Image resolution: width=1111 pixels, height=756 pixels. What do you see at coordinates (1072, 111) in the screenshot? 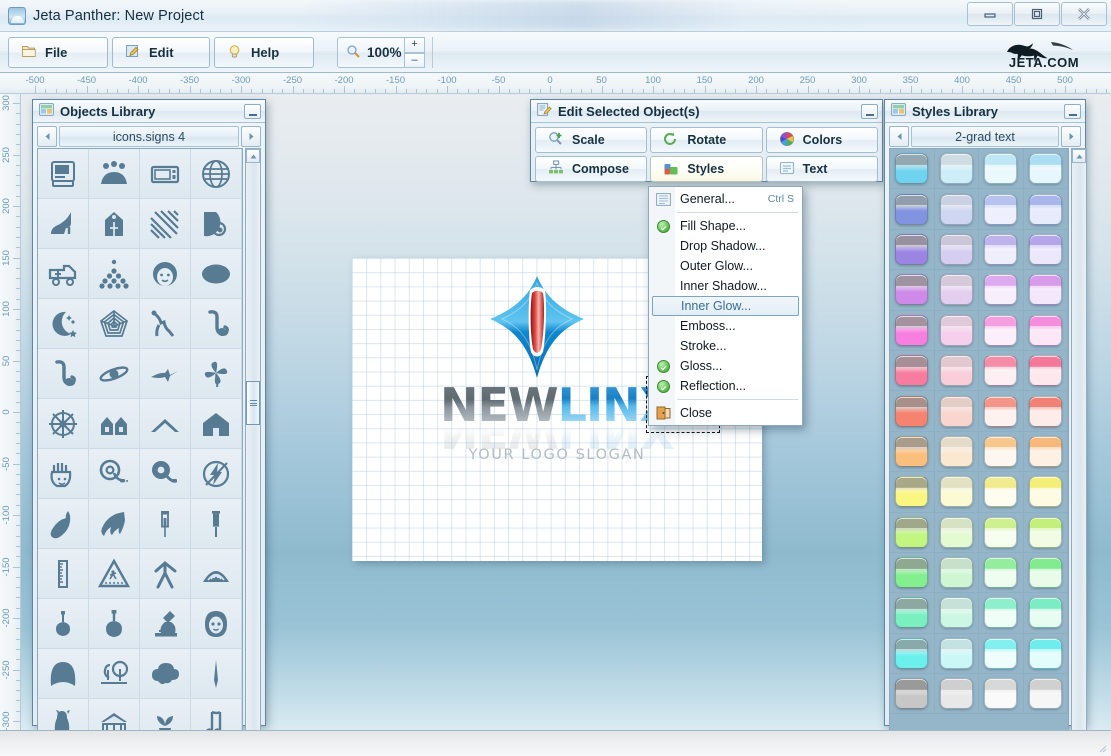
I see `styles-library-minimize-button` at bounding box center [1072, 111].